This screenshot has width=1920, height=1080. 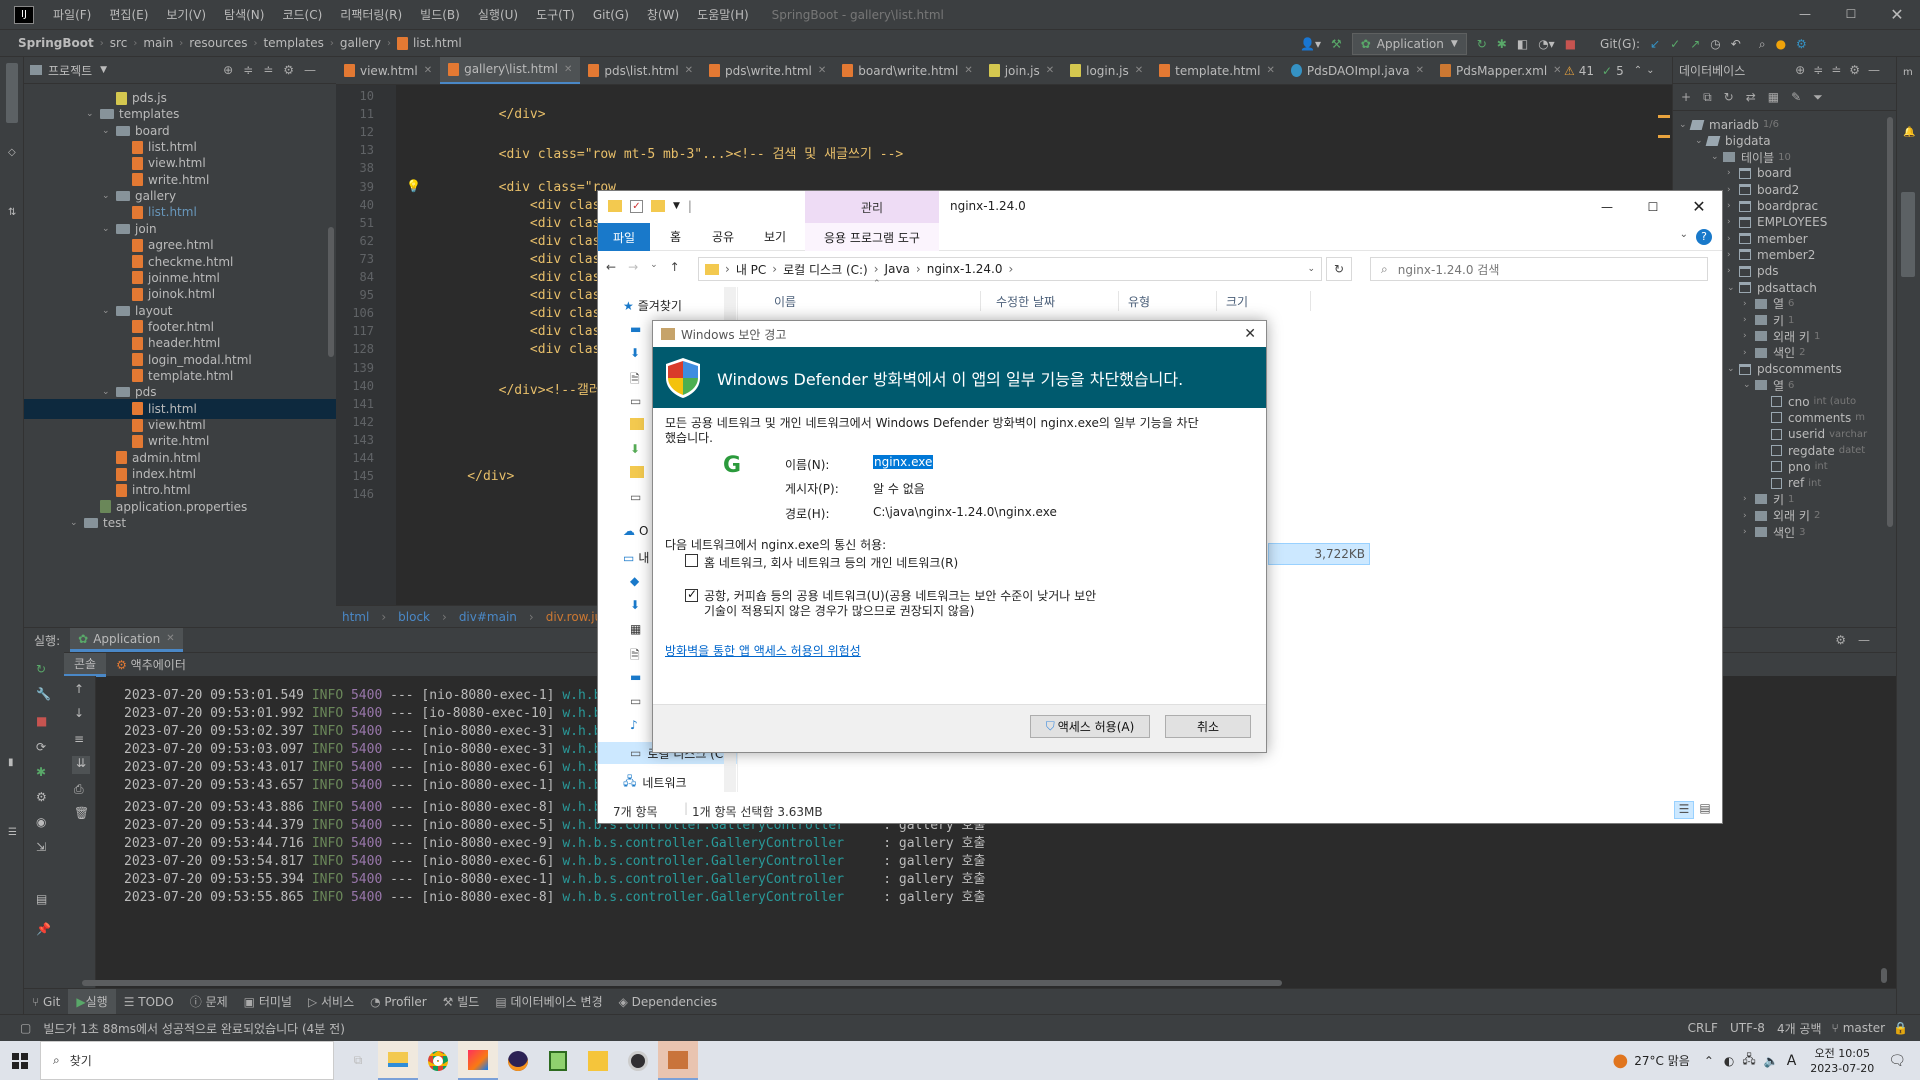 What do you see at coordinates (1890, 322) in the screenshot?
I see `database-scrollbar` at bounding box center [1890, 322].